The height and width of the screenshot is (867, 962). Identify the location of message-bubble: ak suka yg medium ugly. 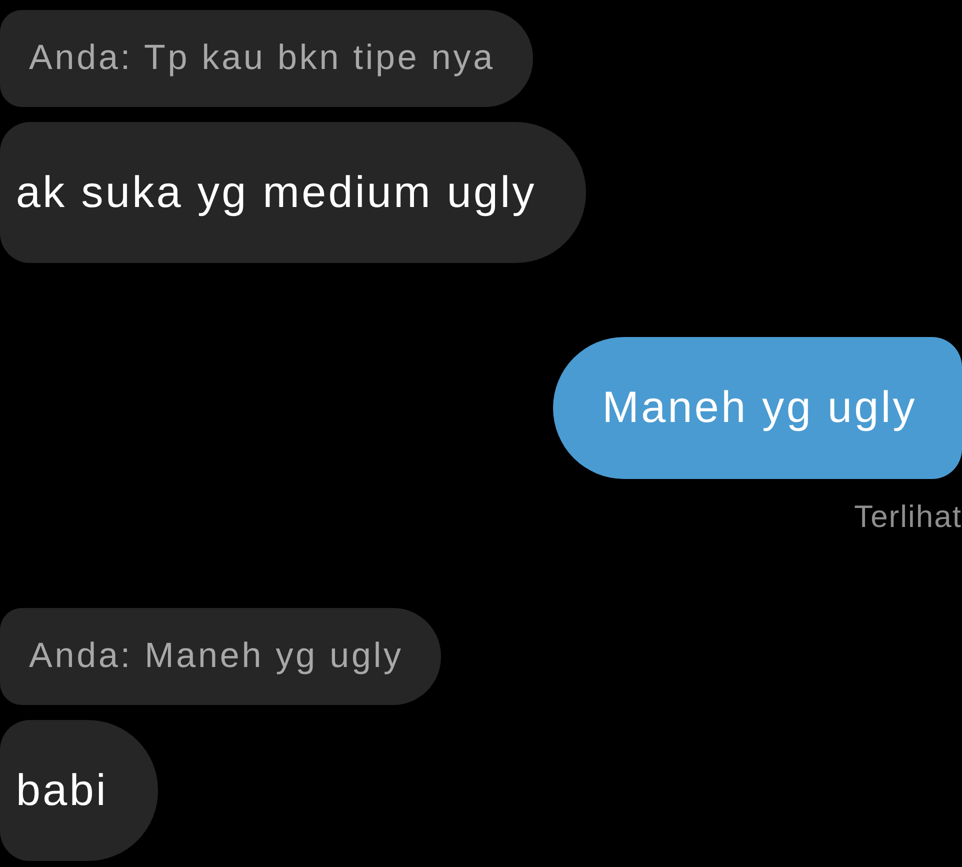
(293, 192).